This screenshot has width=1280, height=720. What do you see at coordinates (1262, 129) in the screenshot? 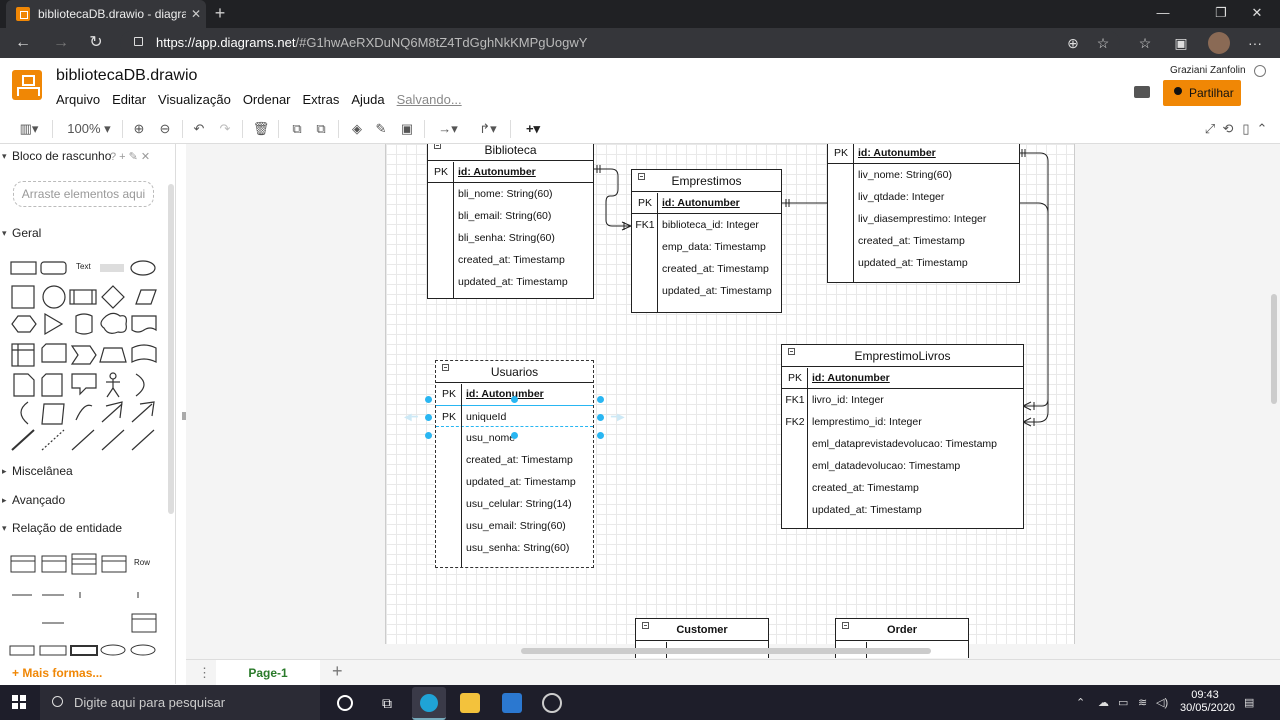
I see `collapse-icon: ⌃` at bounding box center [1262, 129].